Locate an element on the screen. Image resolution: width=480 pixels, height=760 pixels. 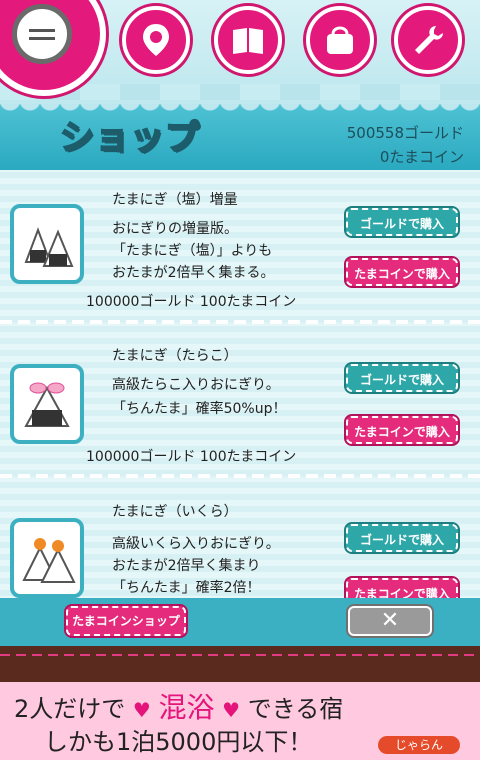
item-name: たまにぎ（いくら） is located at coordinates (175, 512).